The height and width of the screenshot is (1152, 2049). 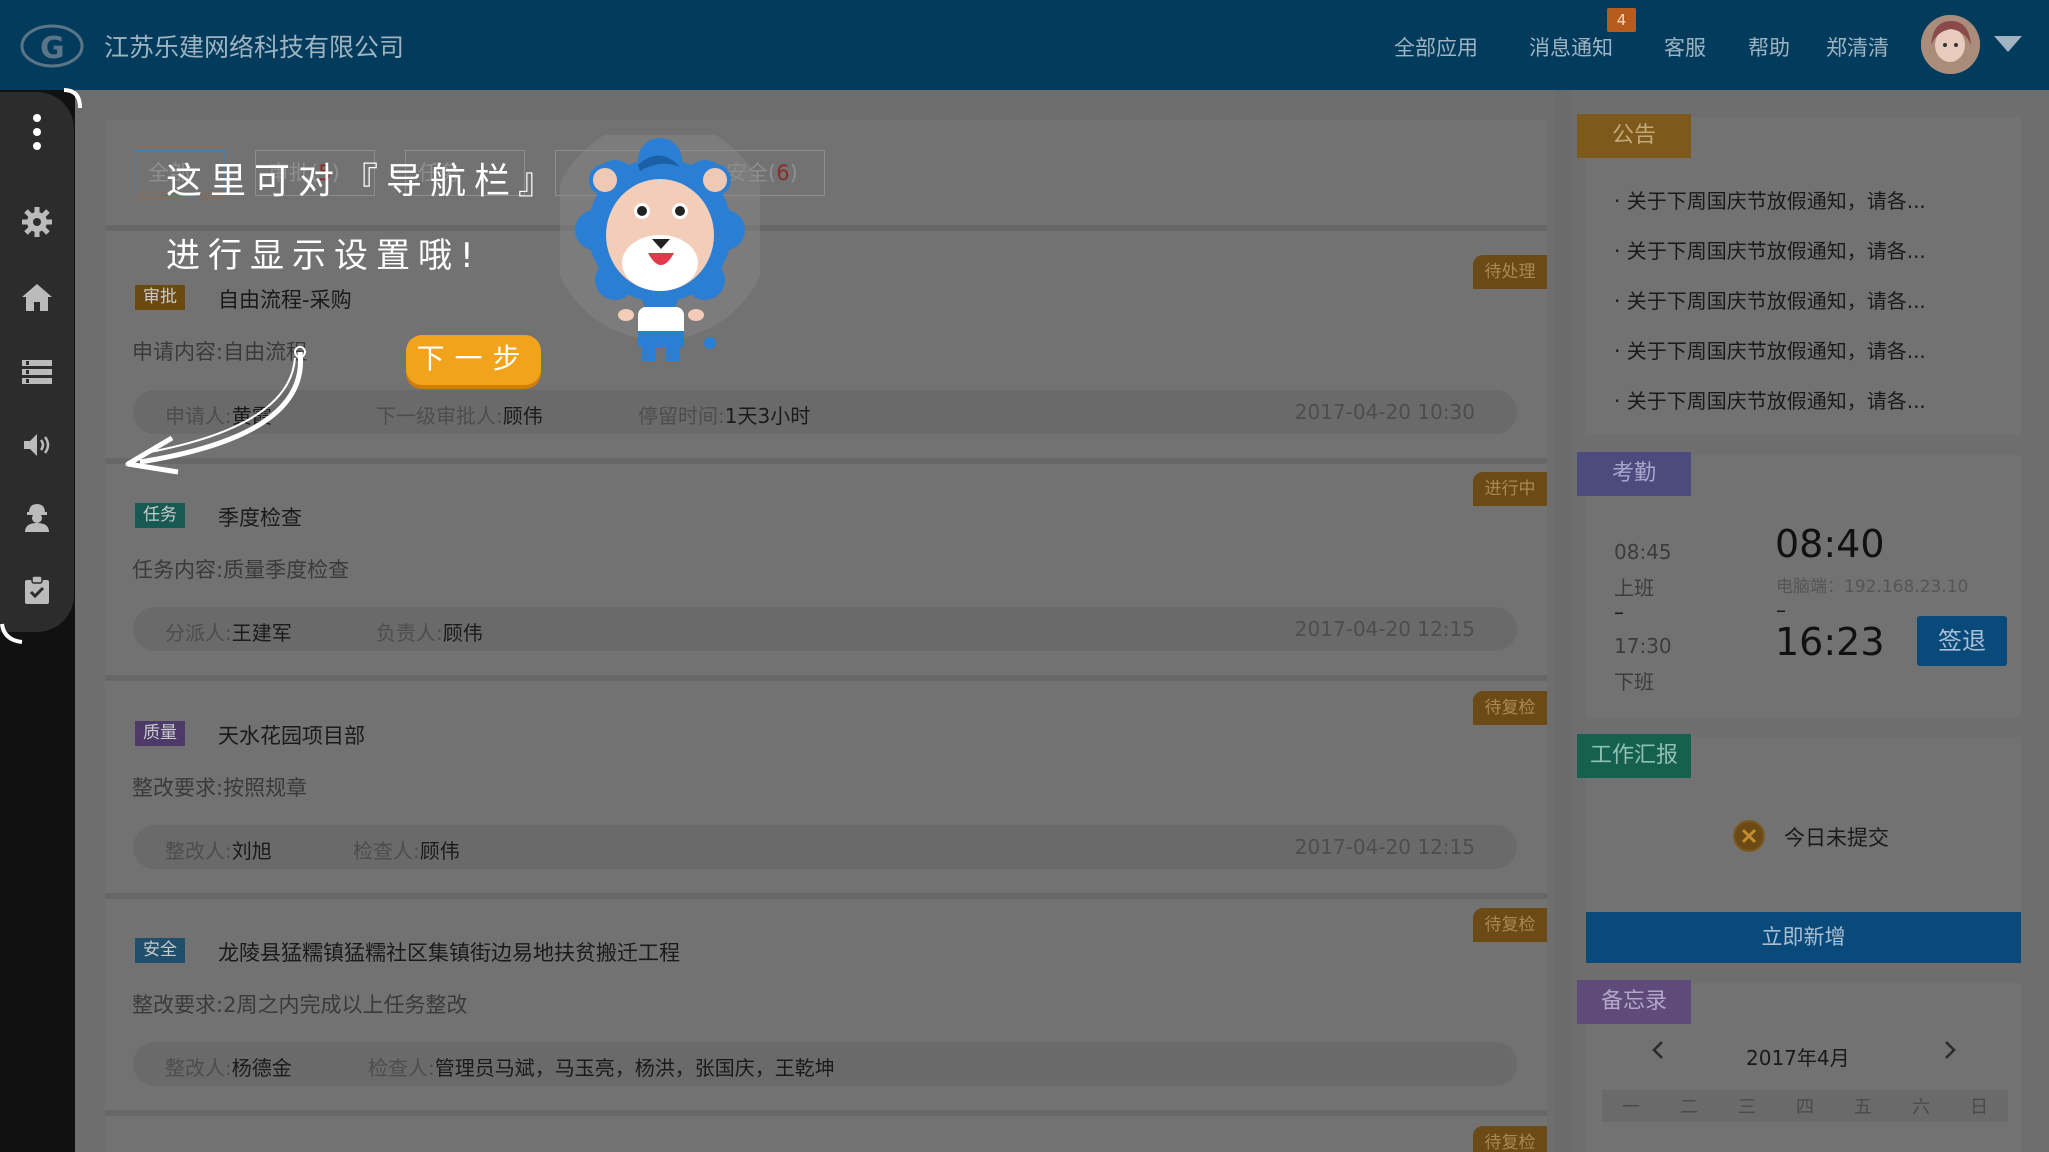 I want to click on svg-text: G, so click(x=52, y=48).